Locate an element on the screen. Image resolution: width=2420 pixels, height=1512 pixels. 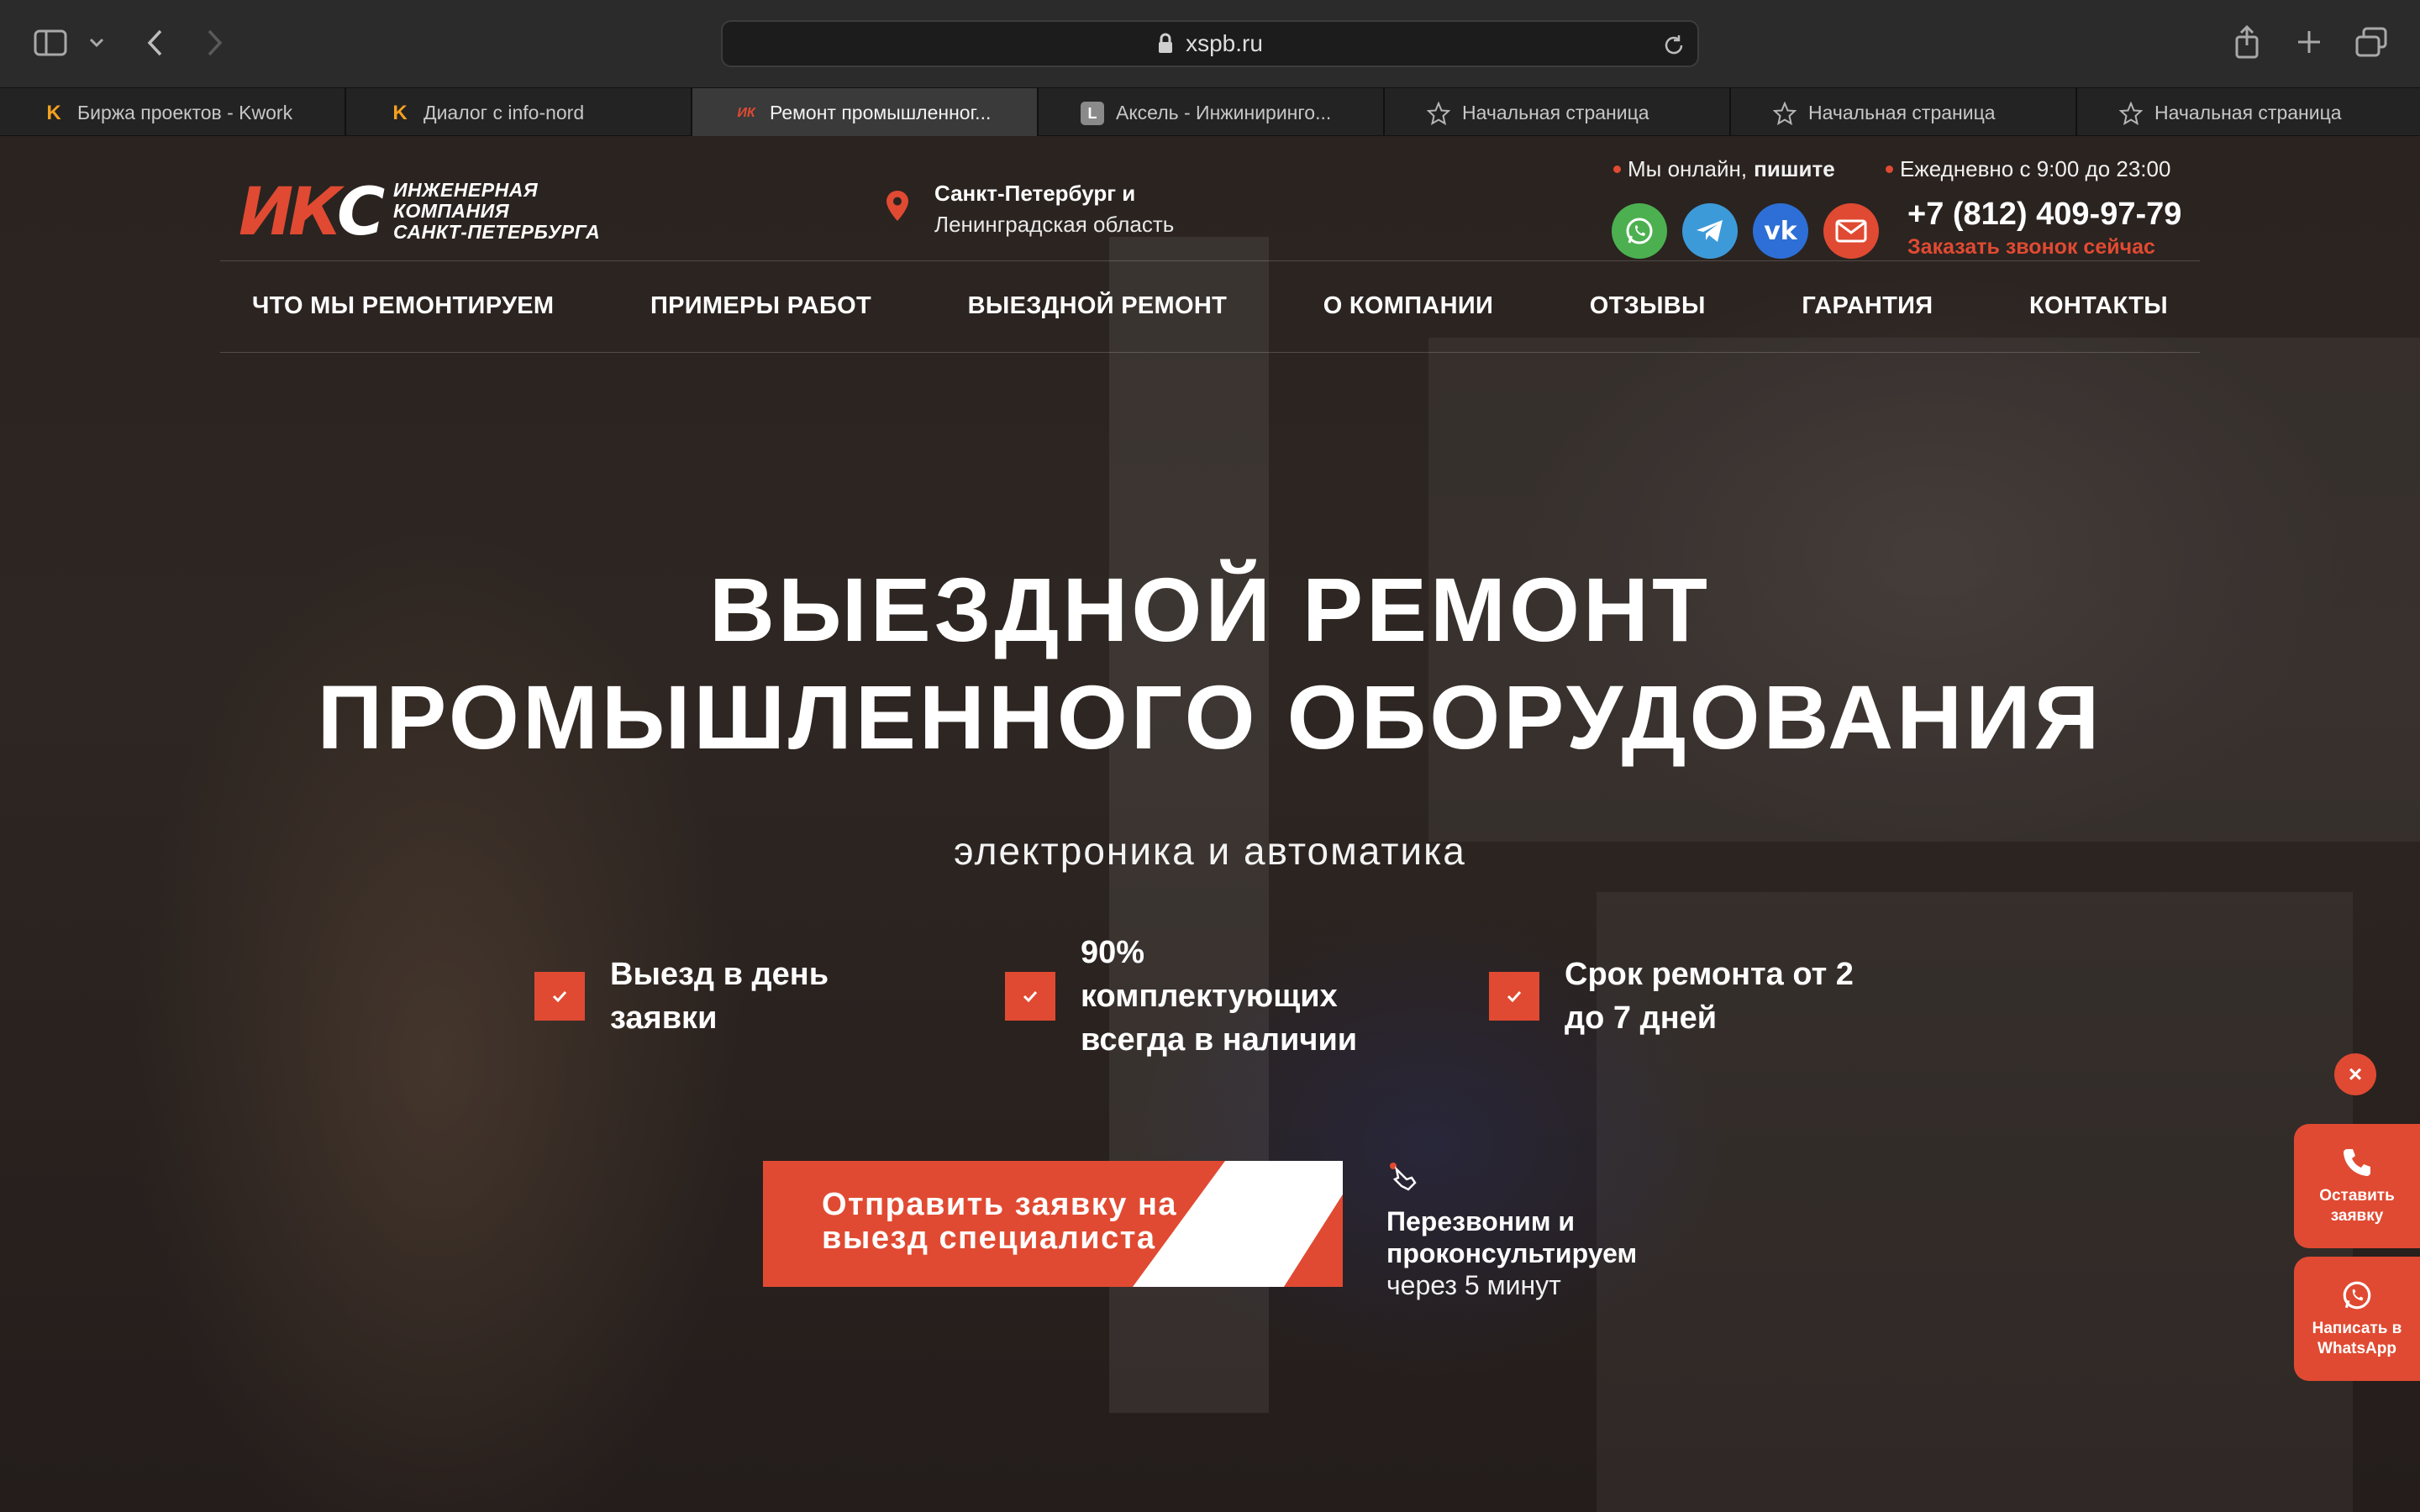
reload-icon is located at coordinates (1674, 45).